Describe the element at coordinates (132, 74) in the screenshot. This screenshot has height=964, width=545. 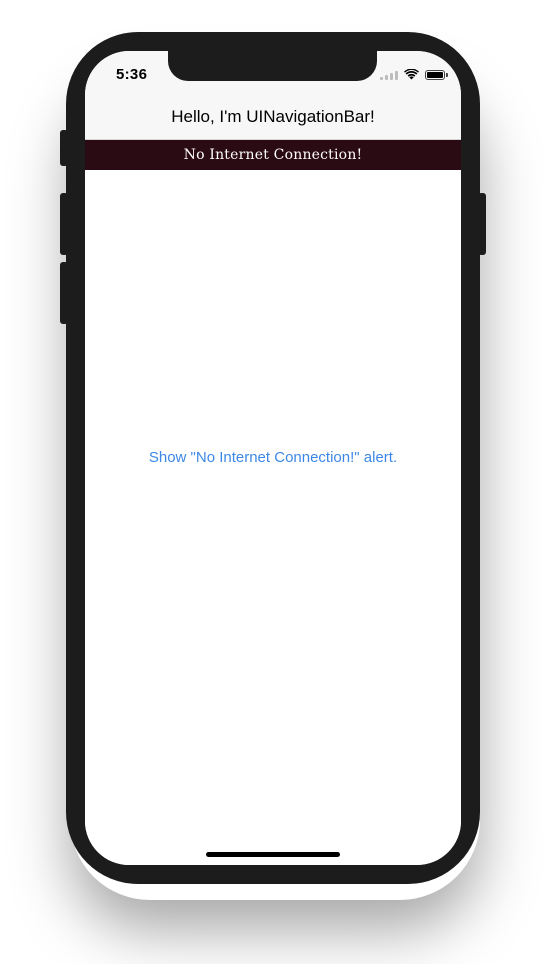
I see `status-time: 5:36` at that location.